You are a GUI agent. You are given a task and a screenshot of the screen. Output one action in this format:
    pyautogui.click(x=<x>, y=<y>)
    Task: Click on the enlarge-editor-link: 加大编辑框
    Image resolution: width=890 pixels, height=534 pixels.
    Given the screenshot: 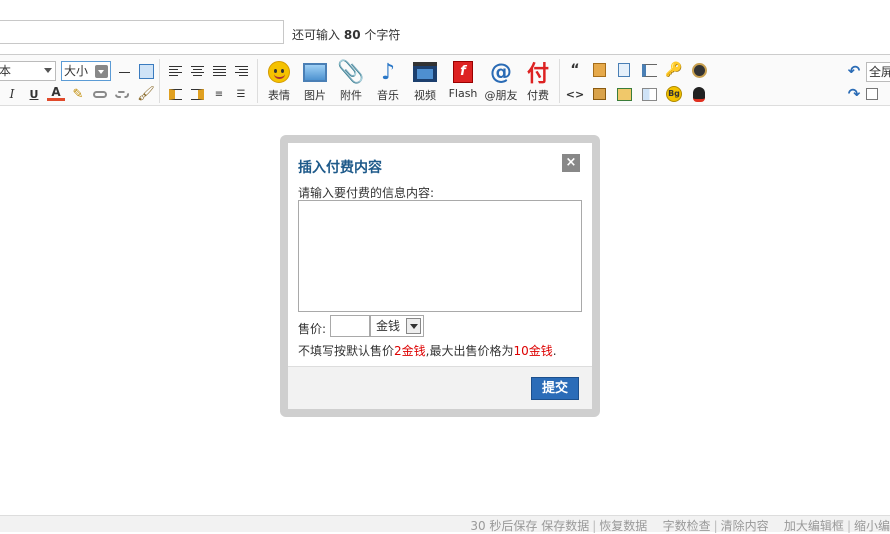 What is the action you would take?
    pyautogui.click(x=814, y=526)
    